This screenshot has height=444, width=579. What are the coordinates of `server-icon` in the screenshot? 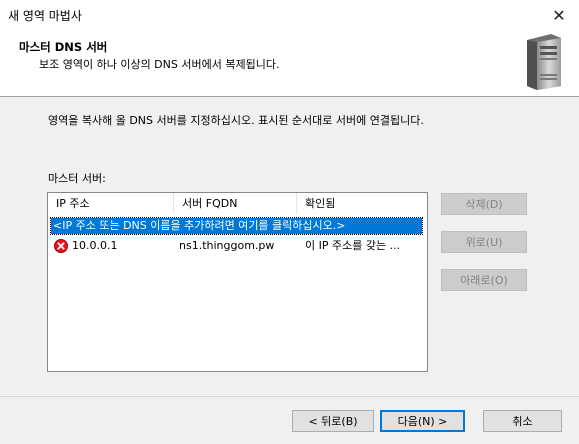 It's located at (544, 62).